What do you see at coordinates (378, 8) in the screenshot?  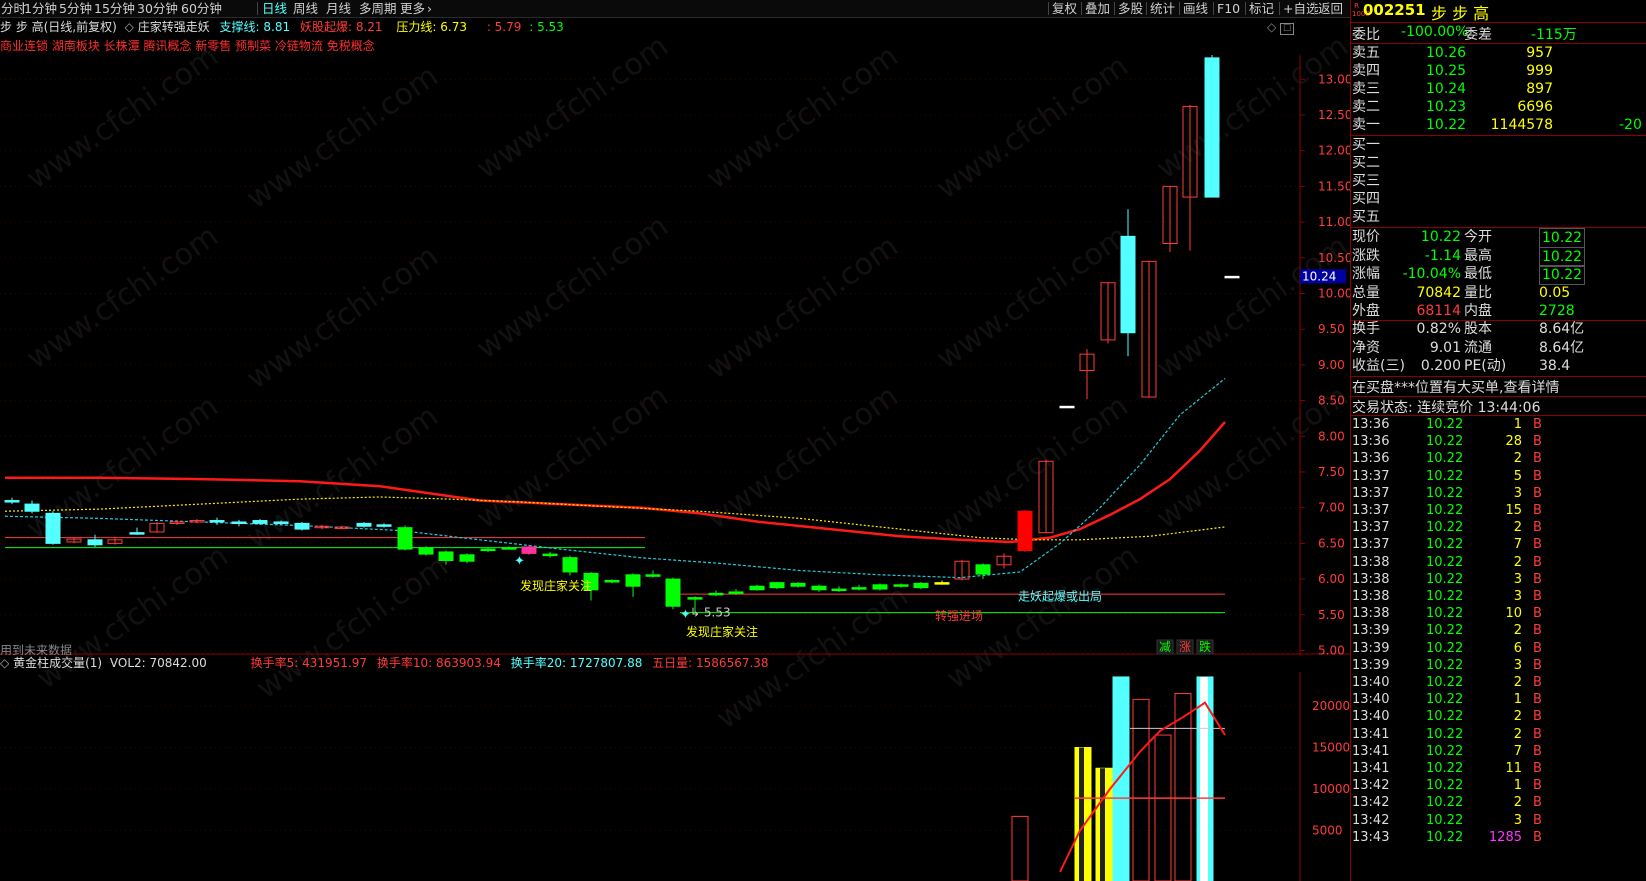 I see `period-tab-9: 多周期` at bounding box center [378, 8].